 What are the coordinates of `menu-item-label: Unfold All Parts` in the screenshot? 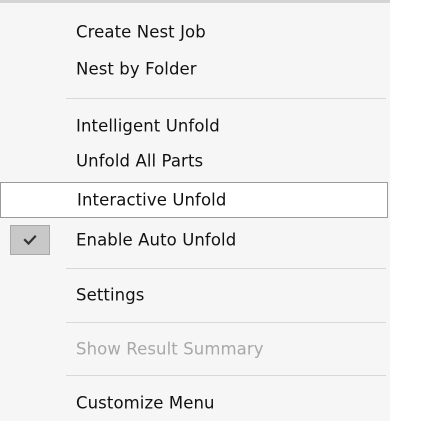 It's located at (140, 161).